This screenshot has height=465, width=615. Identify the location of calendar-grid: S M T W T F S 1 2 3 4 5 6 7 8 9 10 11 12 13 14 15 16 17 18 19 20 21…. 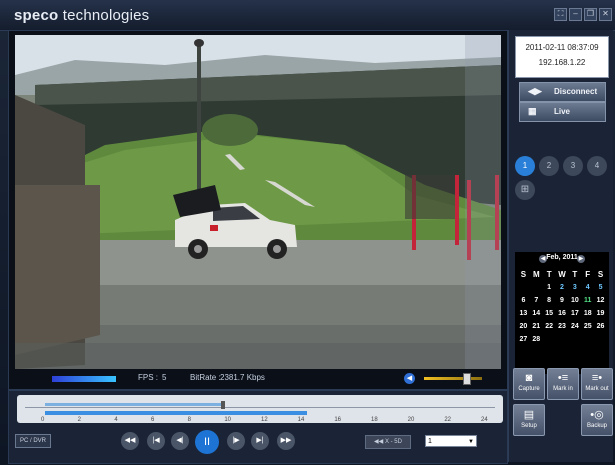
(562, 307).